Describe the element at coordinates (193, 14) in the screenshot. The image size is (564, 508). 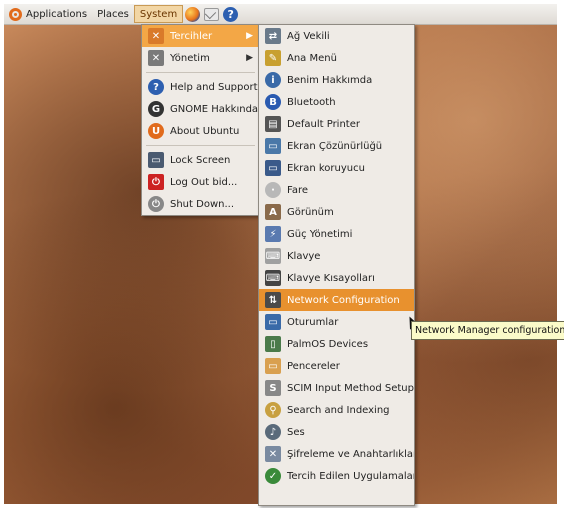
I see `firefox-icon` at that location.